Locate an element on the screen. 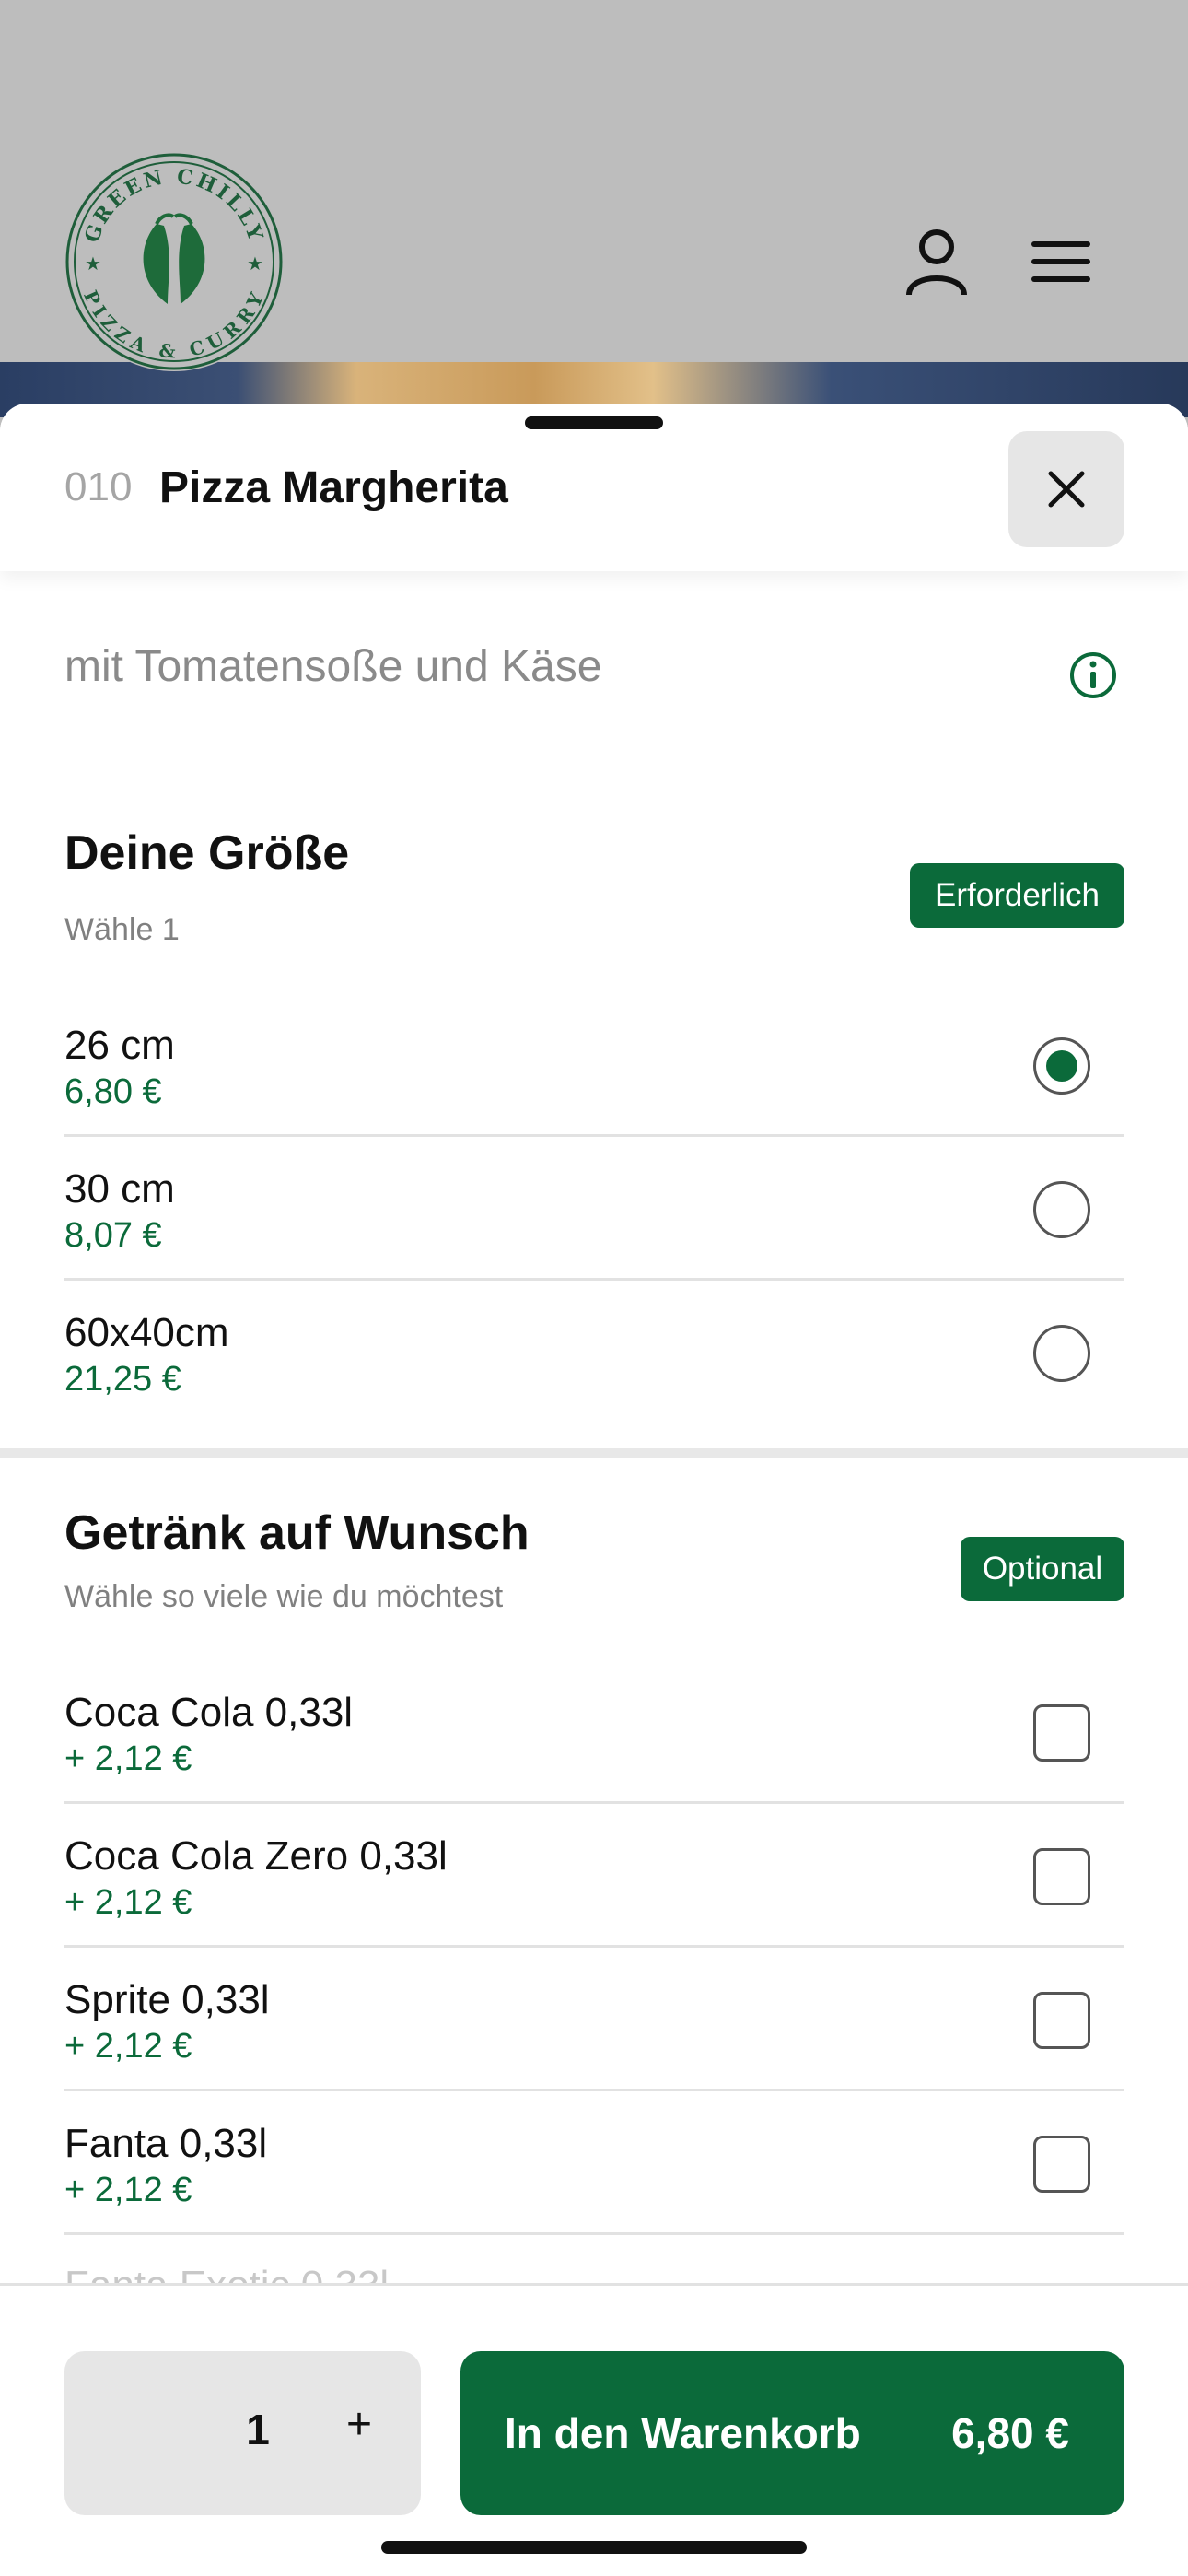 Image resolution: width=1188 pixels, height=2576 pixels. add-to-cart-button: In den Warenkorb 6,80 € is located at coordinates (792, 2433).